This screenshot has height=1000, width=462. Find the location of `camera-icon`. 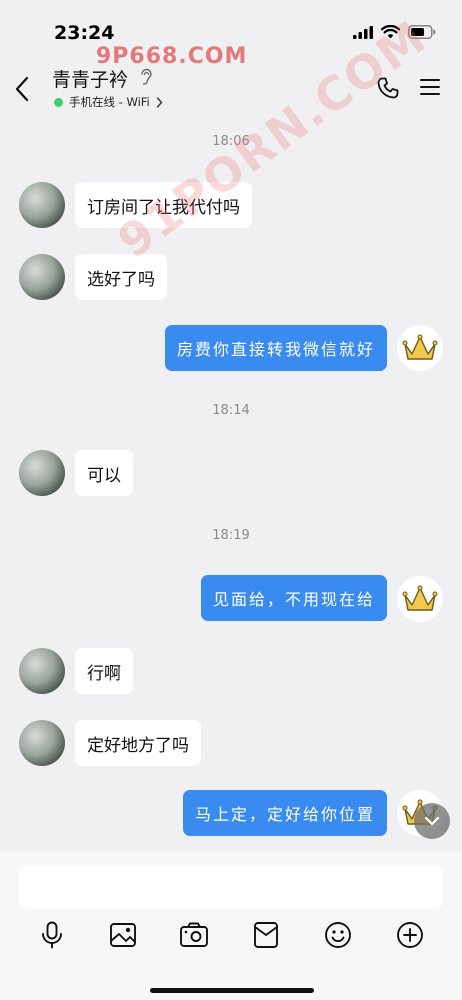

camera-icon is located at coordinates (194, 934).